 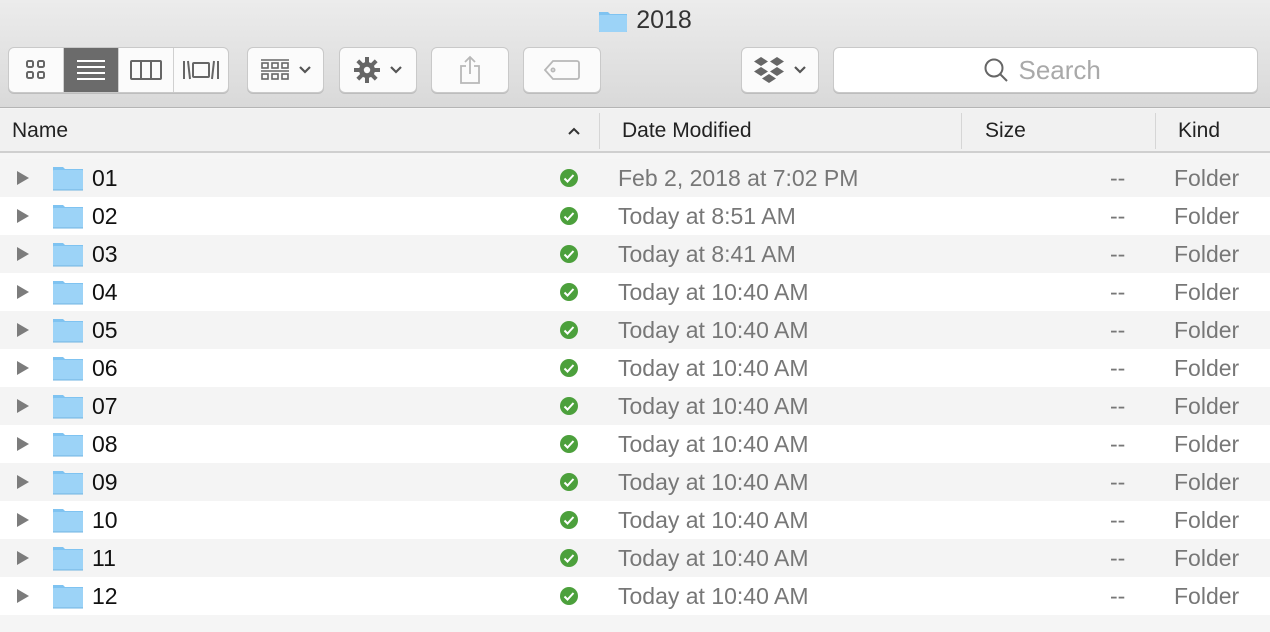 What do you see at coordinates (146, 70) in the screenshot?
I see `column-view-button` at bounding box center [146, 70].